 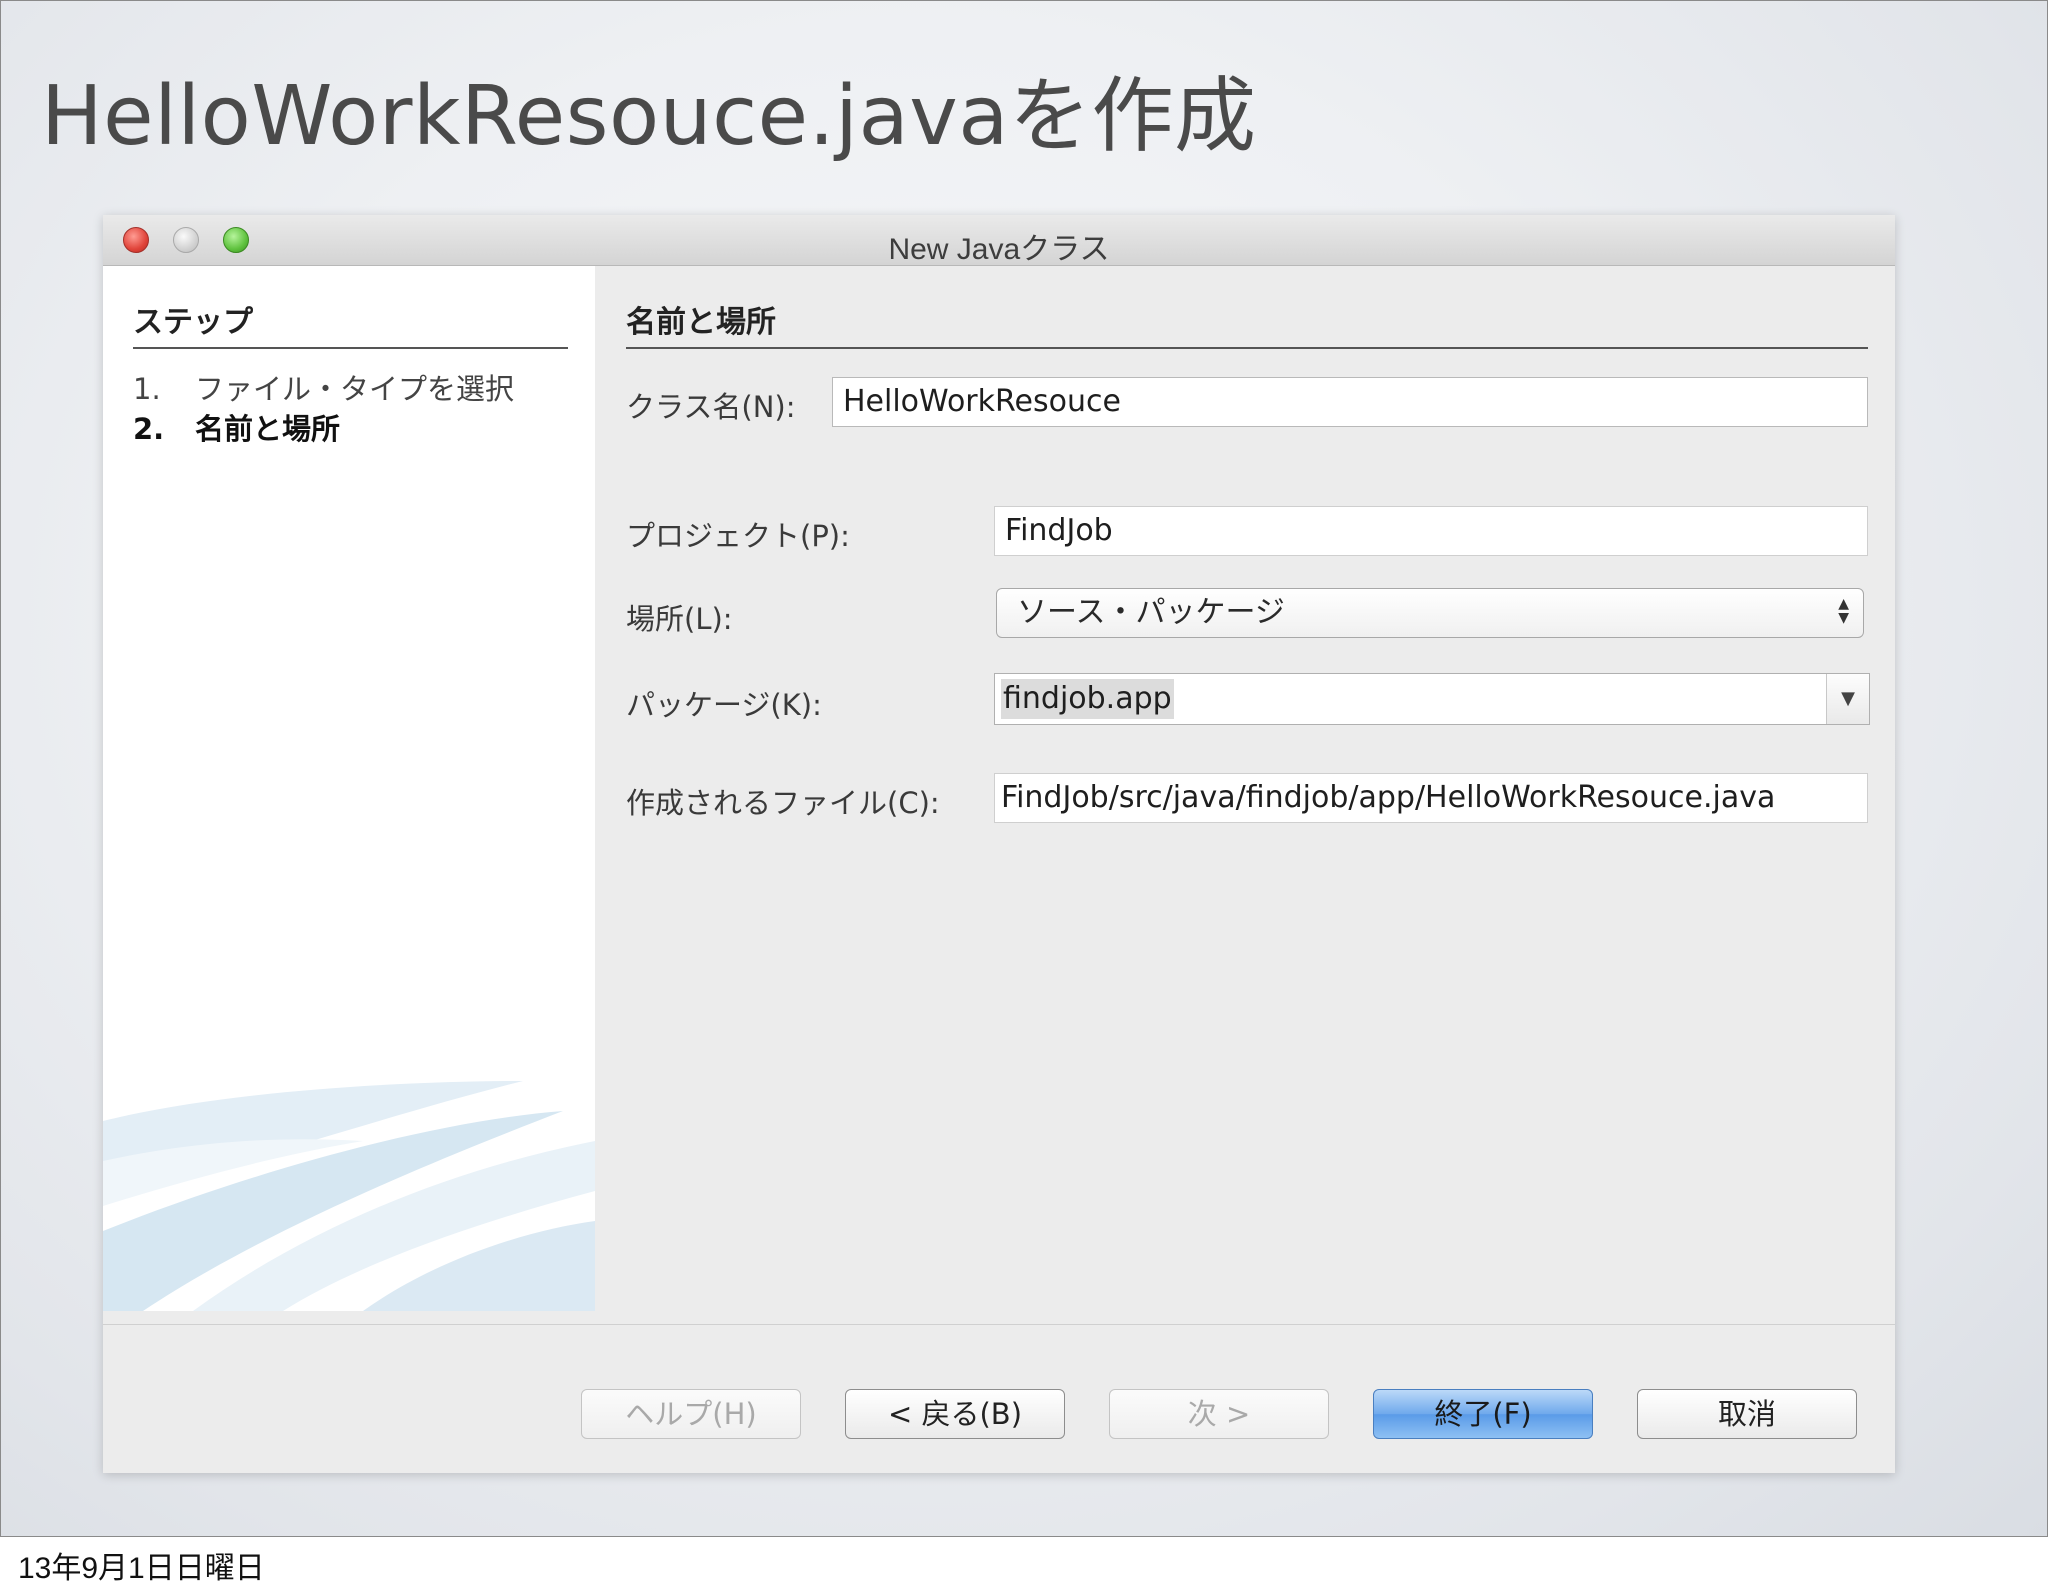 I want to click on step-number: 2., so click(x=149, y=429).